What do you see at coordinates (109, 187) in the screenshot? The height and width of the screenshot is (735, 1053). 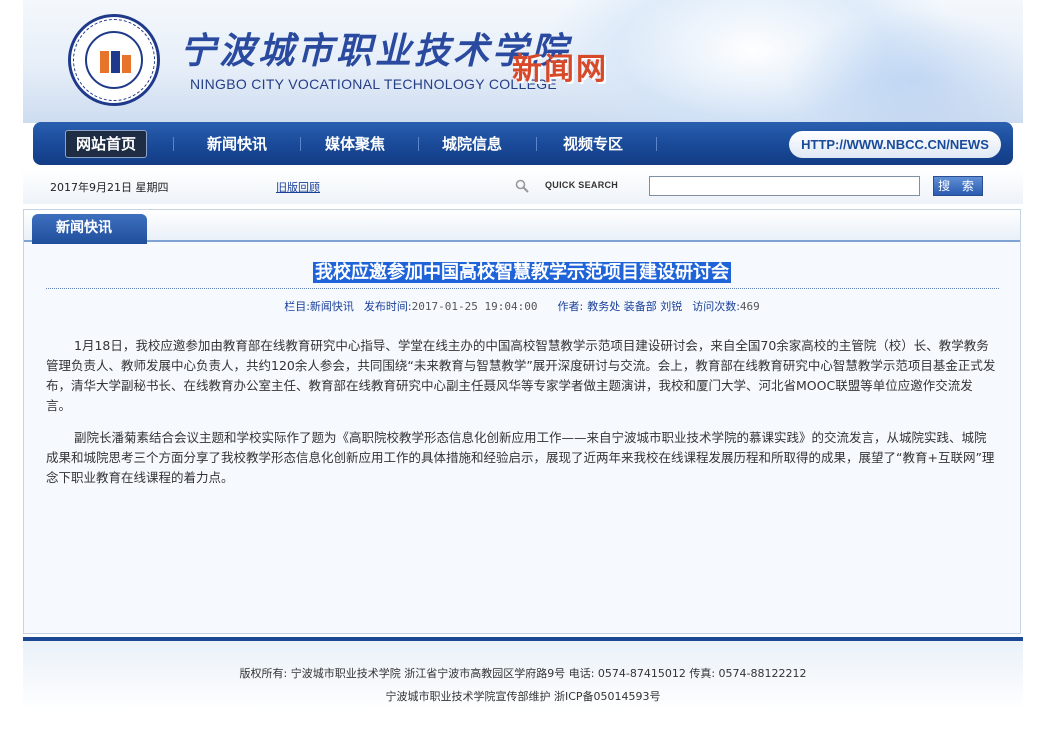 I see `current-date: 2017年9月21日 星期四` at bounding box center [109, 187].